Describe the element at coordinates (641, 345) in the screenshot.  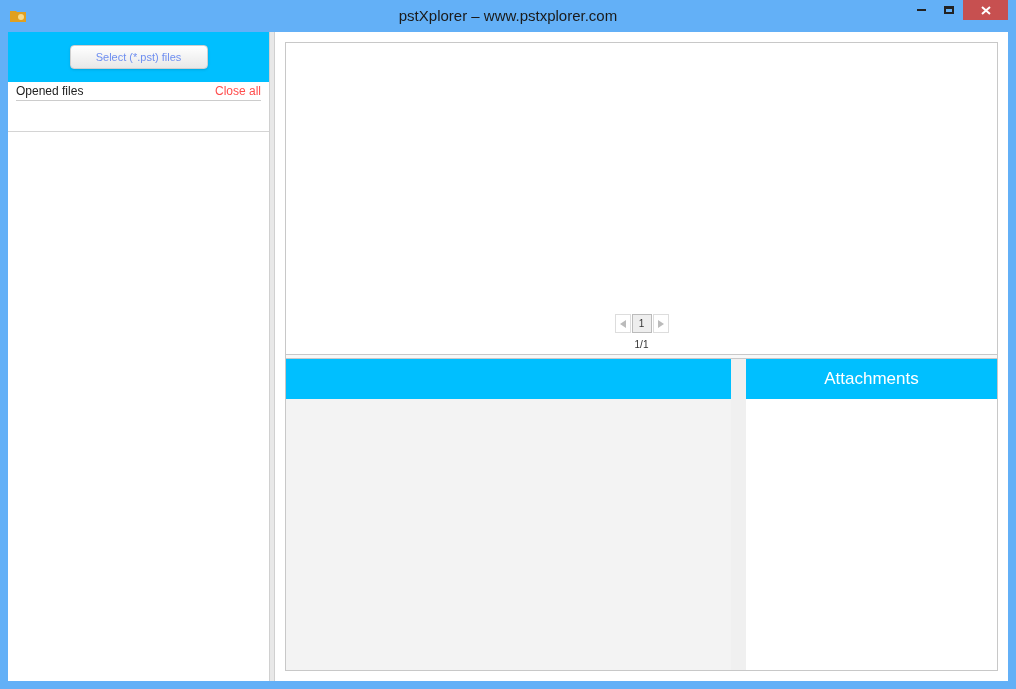
I see `page-position: 1/1` at that location.